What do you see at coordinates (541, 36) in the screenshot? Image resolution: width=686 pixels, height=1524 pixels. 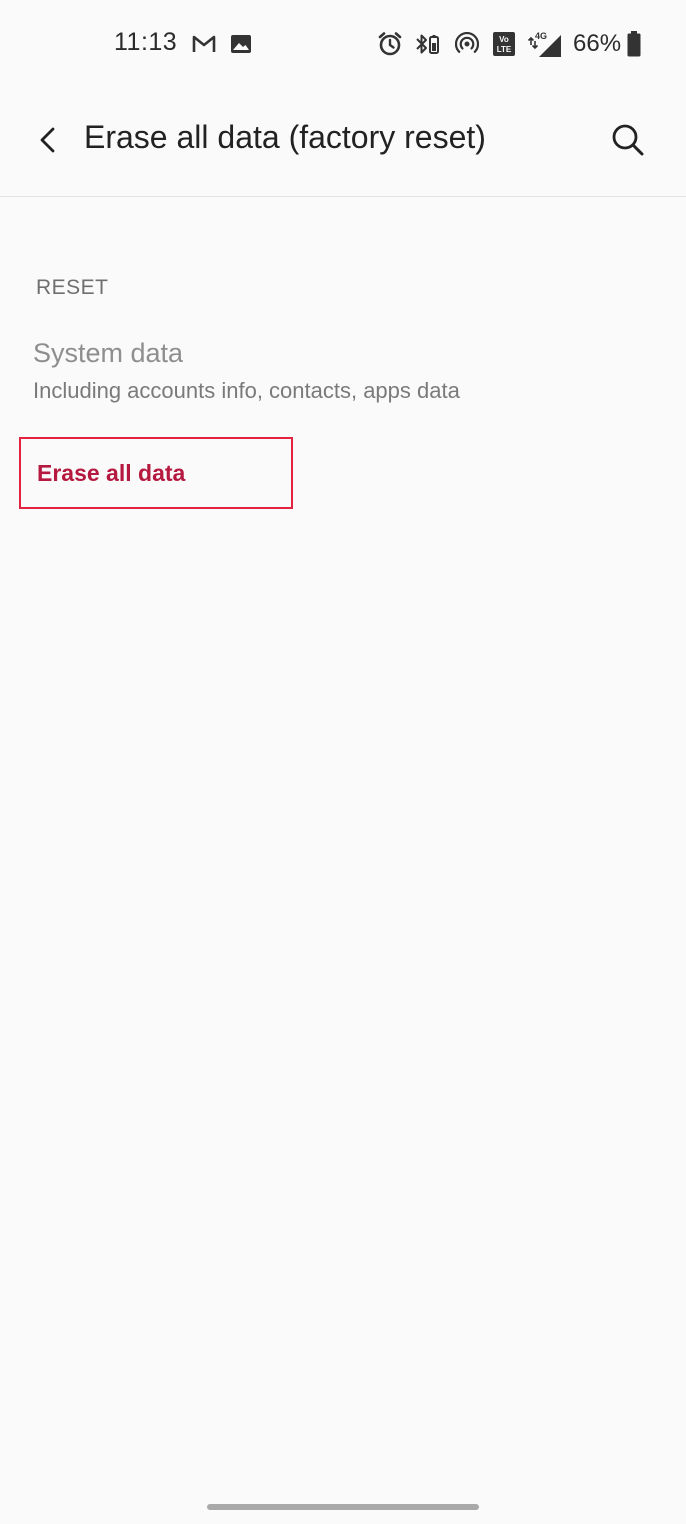 I see `svg-text: 4G` at bounding box center [541, 36].